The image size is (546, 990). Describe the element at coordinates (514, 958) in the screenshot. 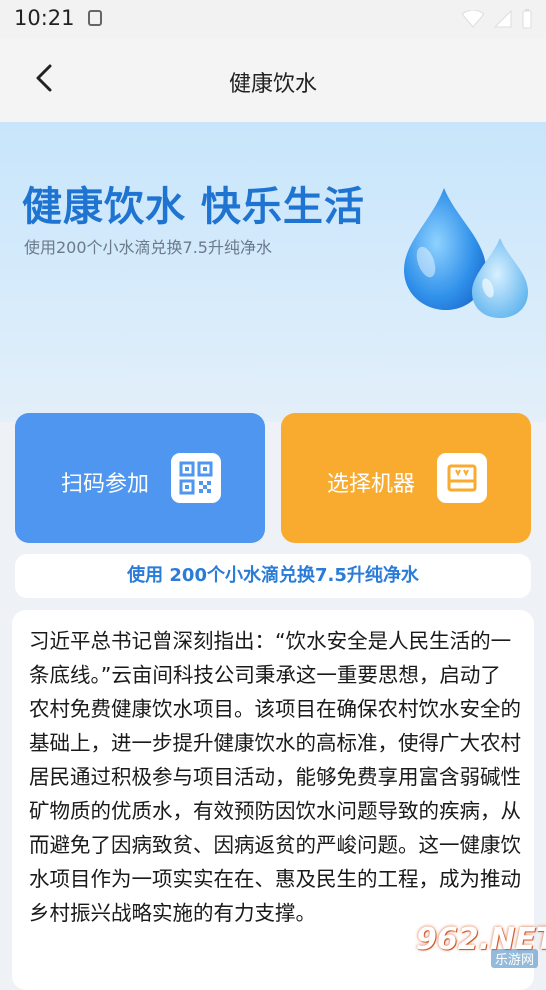

I see `watermark-sub: 乐游网` at that location.